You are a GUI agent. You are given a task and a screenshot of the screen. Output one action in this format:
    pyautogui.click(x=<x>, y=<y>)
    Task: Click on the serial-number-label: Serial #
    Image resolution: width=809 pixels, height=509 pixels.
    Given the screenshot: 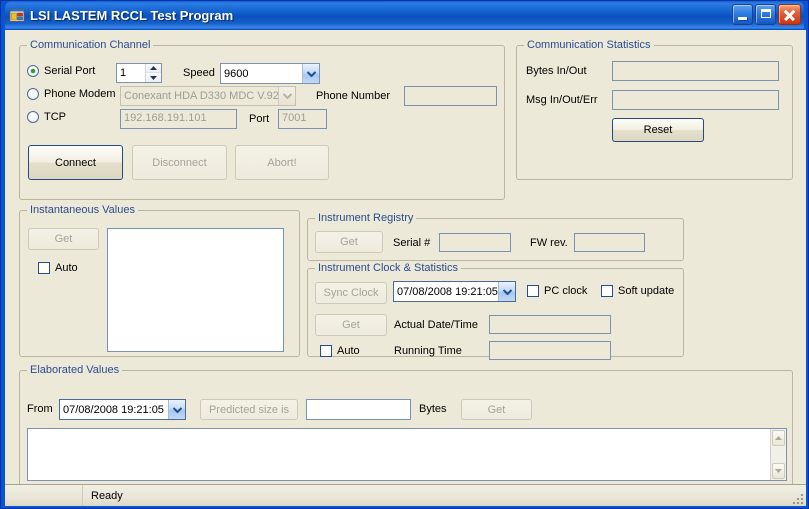 What is the action you would take?
    pyautogui.click(x=412, y=243)
    